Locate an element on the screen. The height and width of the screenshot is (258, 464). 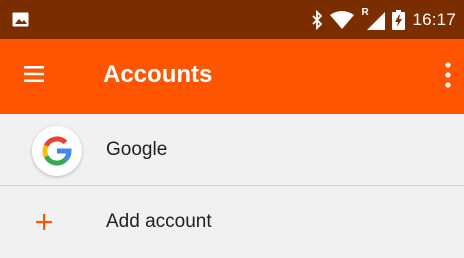
add-account-label: Add account is located at coordinates (159, 221).